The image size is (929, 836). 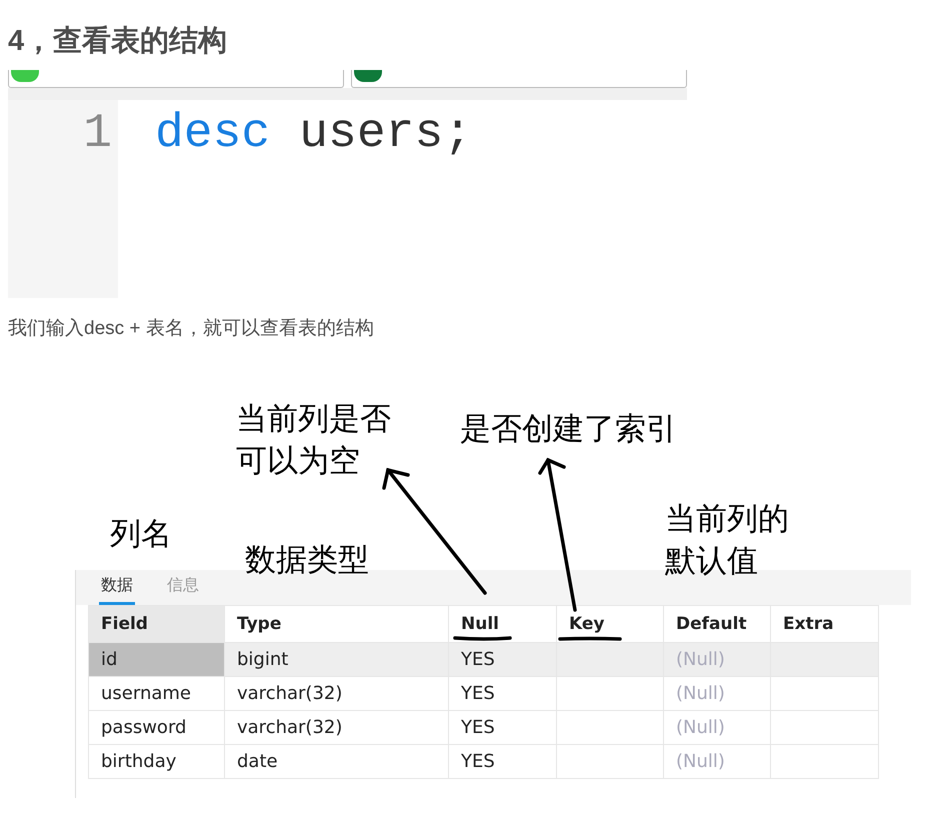 What do you see at coordinates (298, 461) in the screenshot?
I see `annotation-note: 可以为空` at bounding box center [298, 461].